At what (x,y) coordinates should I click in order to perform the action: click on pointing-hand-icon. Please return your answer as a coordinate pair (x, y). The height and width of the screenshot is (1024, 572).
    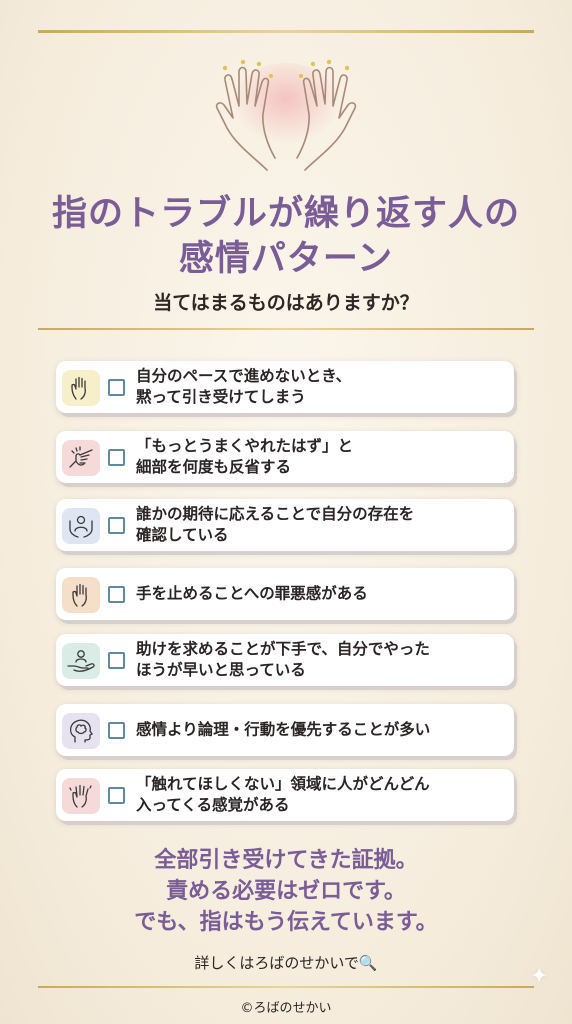
    Looking at the image, I should click on (81, 457).